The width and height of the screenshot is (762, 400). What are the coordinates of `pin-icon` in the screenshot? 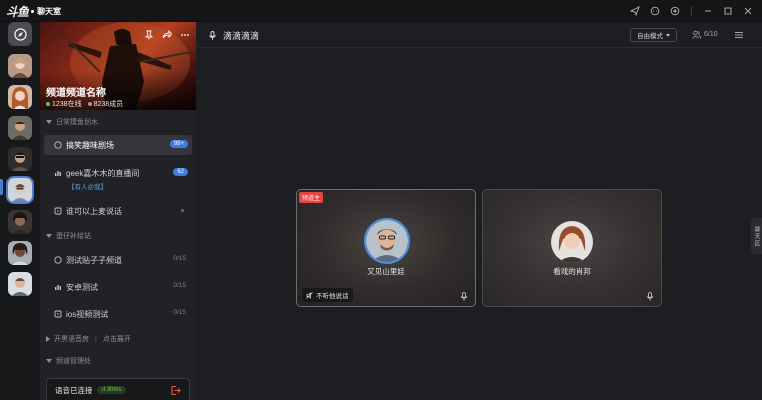 It's located at (148, 34).